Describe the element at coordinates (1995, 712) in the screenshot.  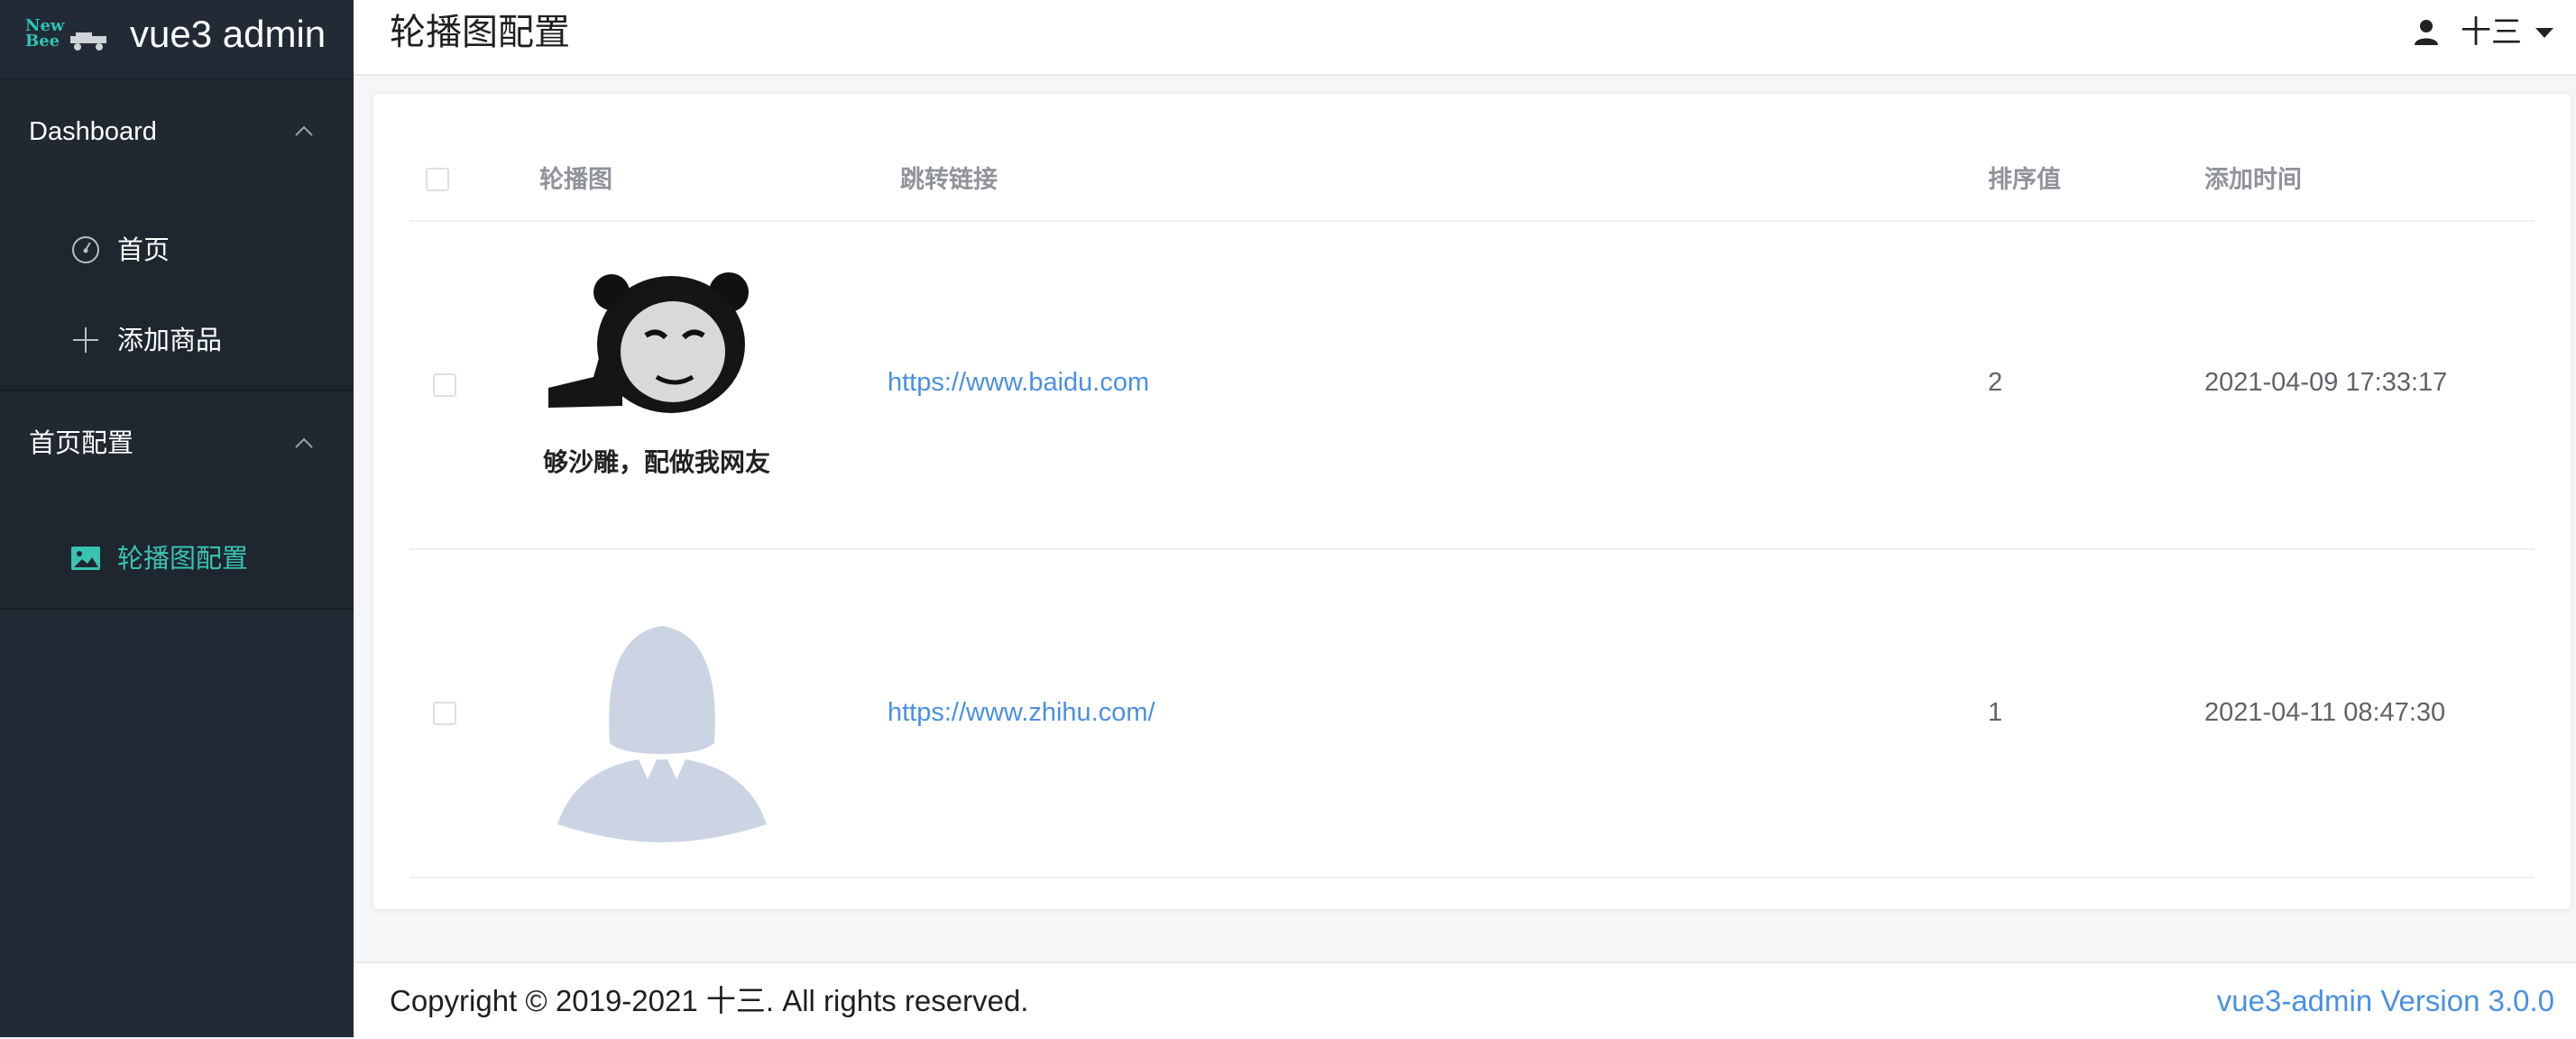
I see `row-sort-value: 1` at that location.